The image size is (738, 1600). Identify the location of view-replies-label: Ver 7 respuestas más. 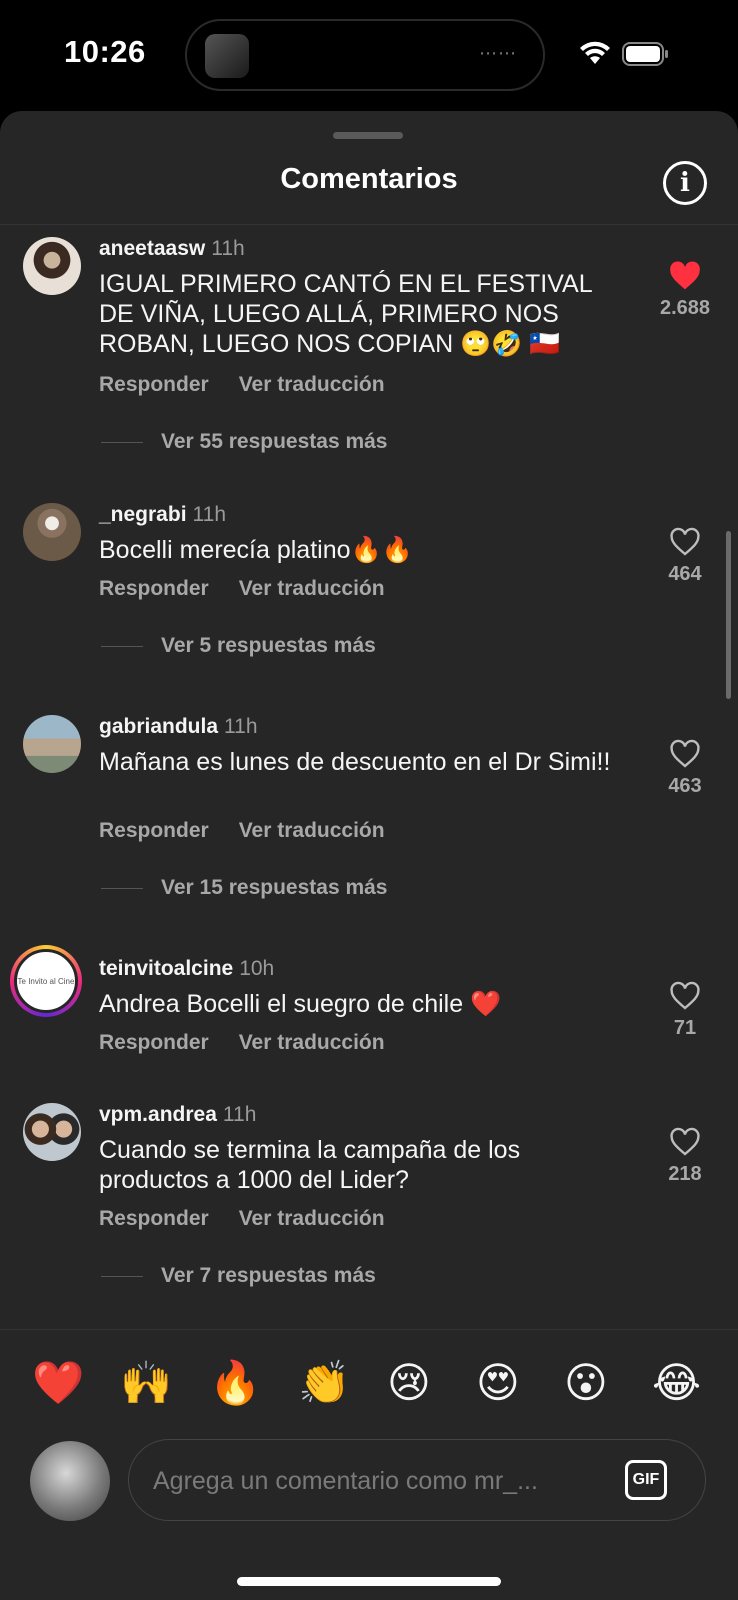
(268, 1275).